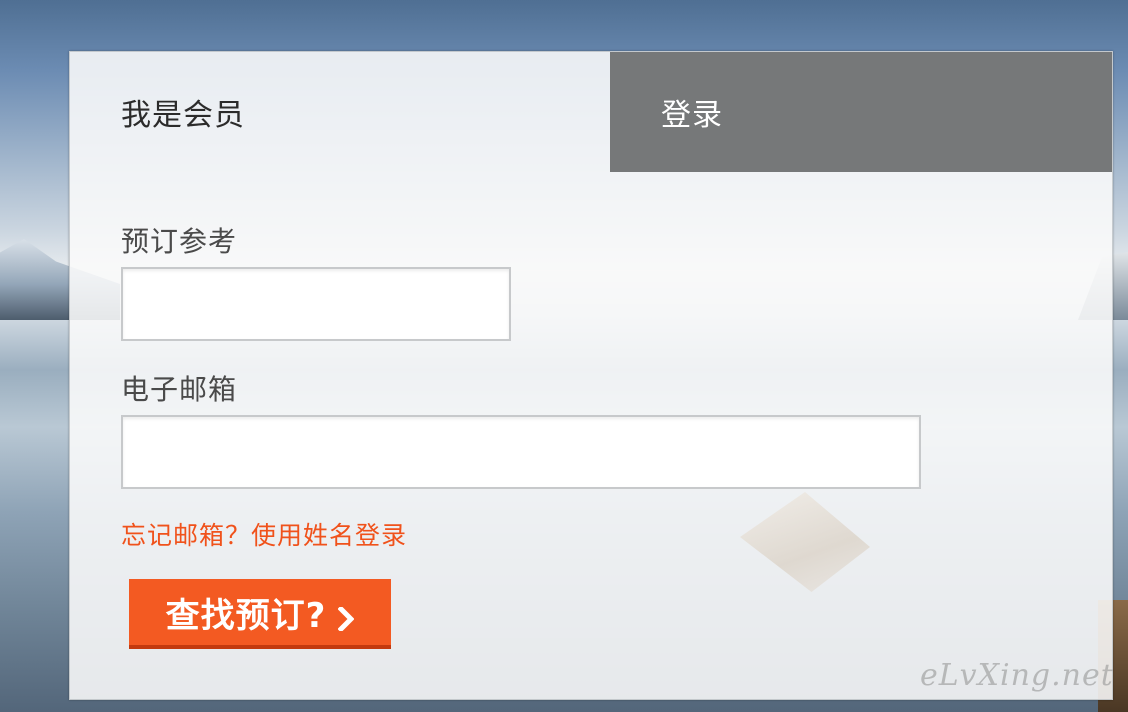 The image size is (1128, 712). I want to click on background-peak-decoration, so click(805, 542).